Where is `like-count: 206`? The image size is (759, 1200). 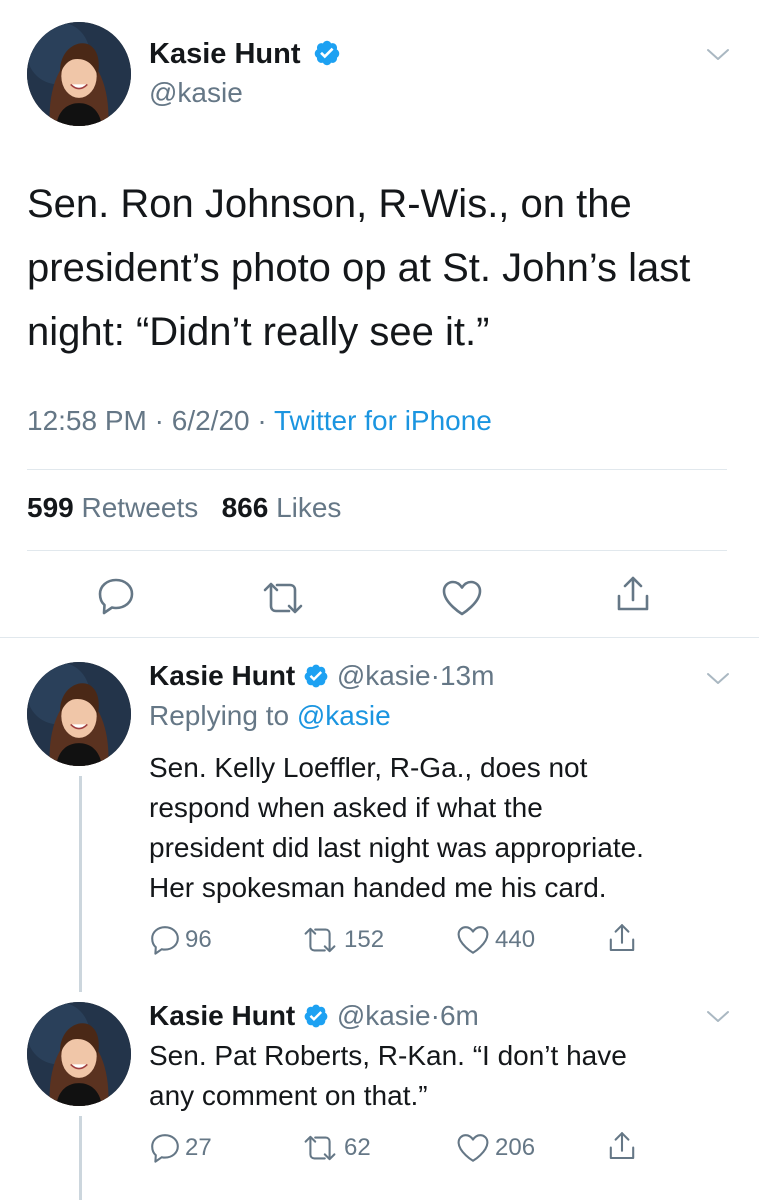
like-count: 206 is located at coordinates (515, 1147).